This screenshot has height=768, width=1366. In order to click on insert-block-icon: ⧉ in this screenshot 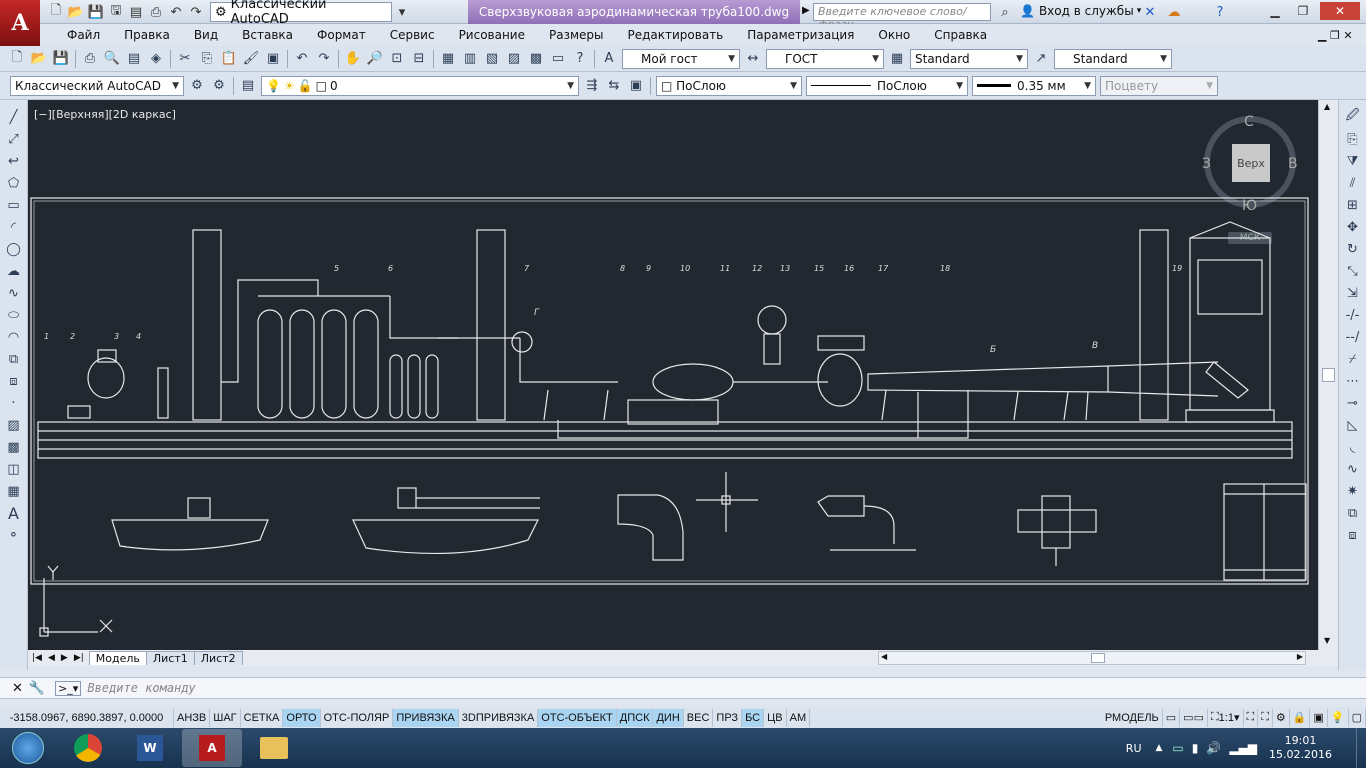, I will do `click(14, 359)`.